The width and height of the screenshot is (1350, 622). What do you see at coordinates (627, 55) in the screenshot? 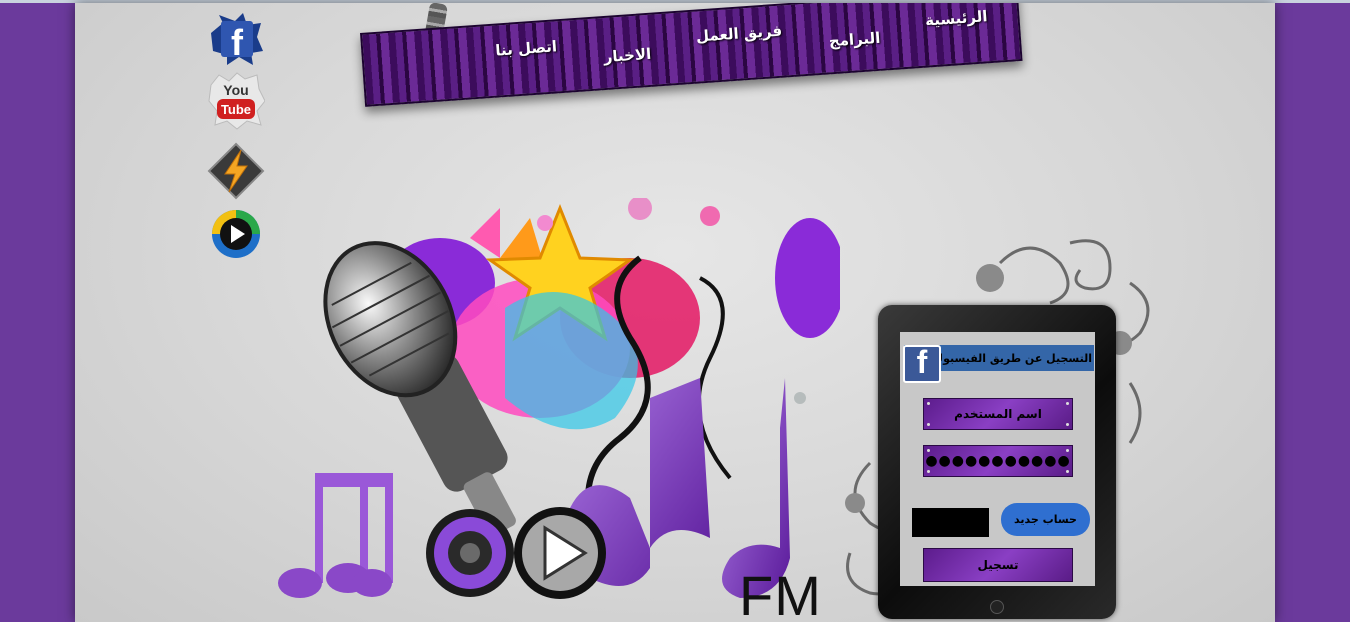
I see `nav-item-news: الاخبار` at bounding box center [627, 55].